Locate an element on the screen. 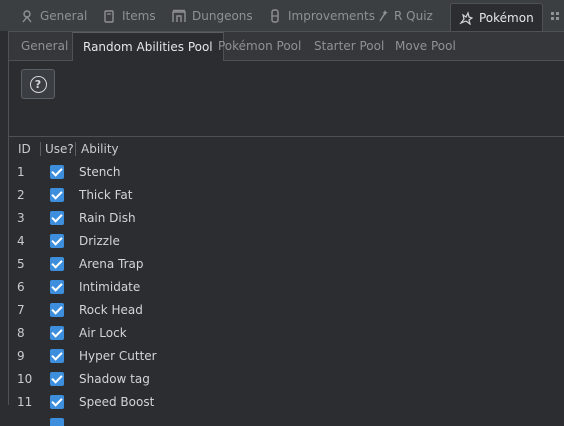  toolbar: ? is located at coordinates (286, 84).